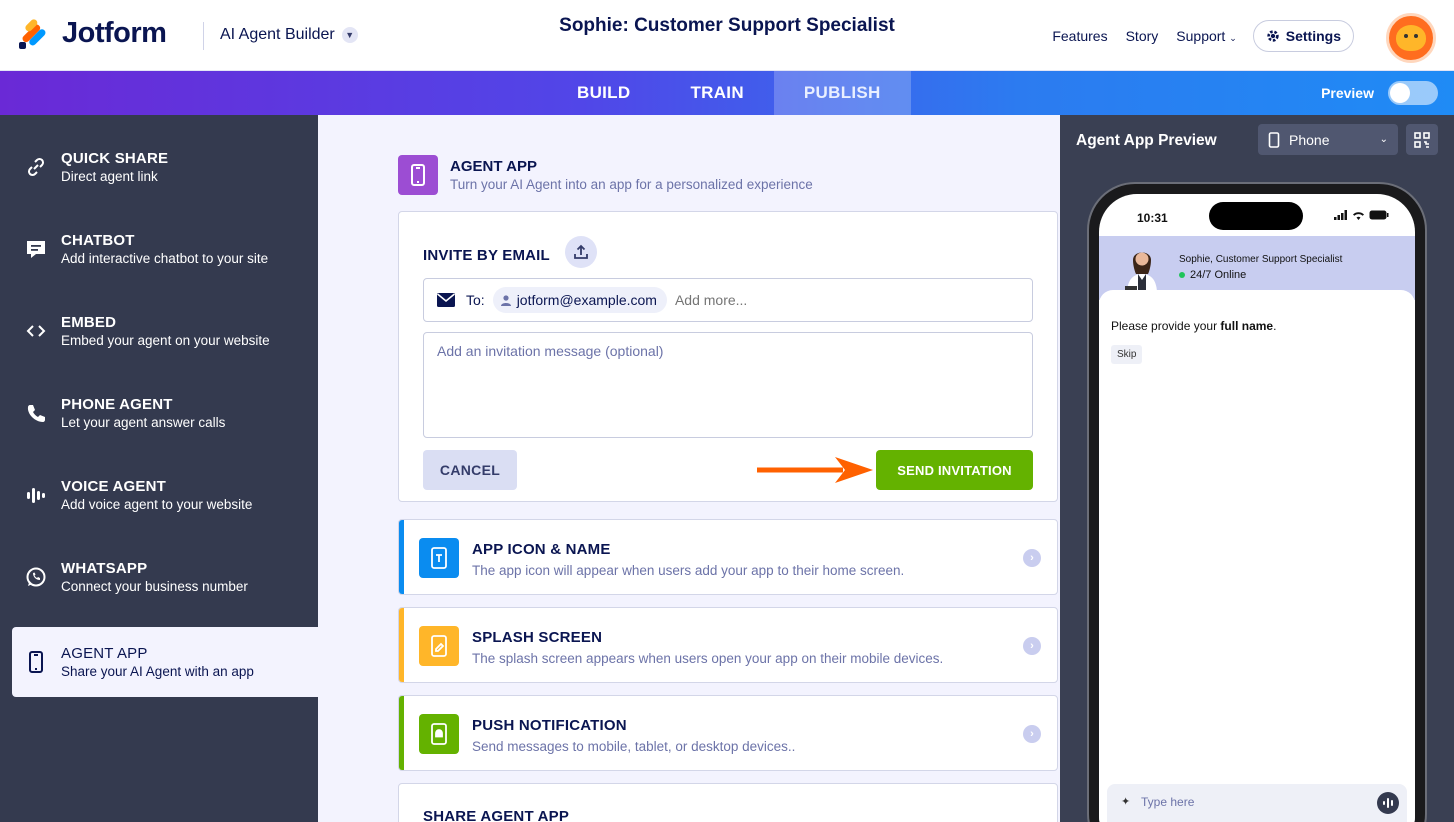  What do you see at coordinates (774, 300) in the screenshot?
I see `add-more-input` at bounding box center [774, 300].